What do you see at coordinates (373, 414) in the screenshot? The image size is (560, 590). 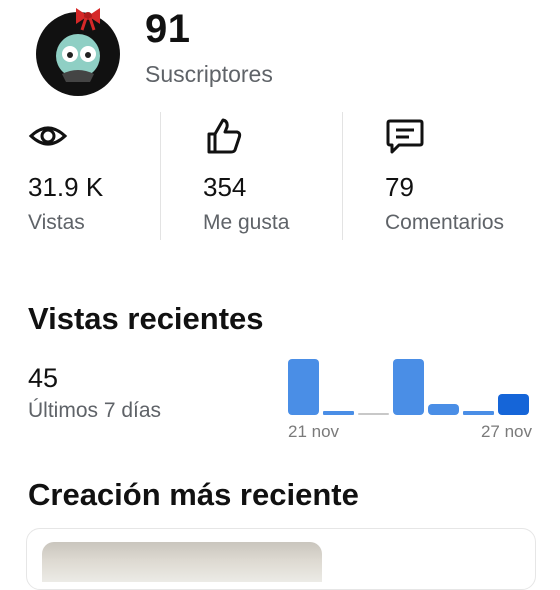 I see `chart-bar-23-nov` at bounding box center [373, 414].